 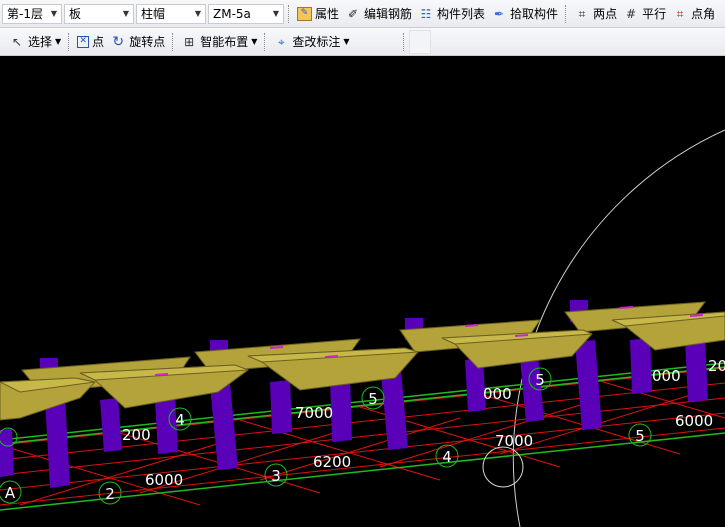 I want to click on select-label: 选择, so click(x=40, y=42).